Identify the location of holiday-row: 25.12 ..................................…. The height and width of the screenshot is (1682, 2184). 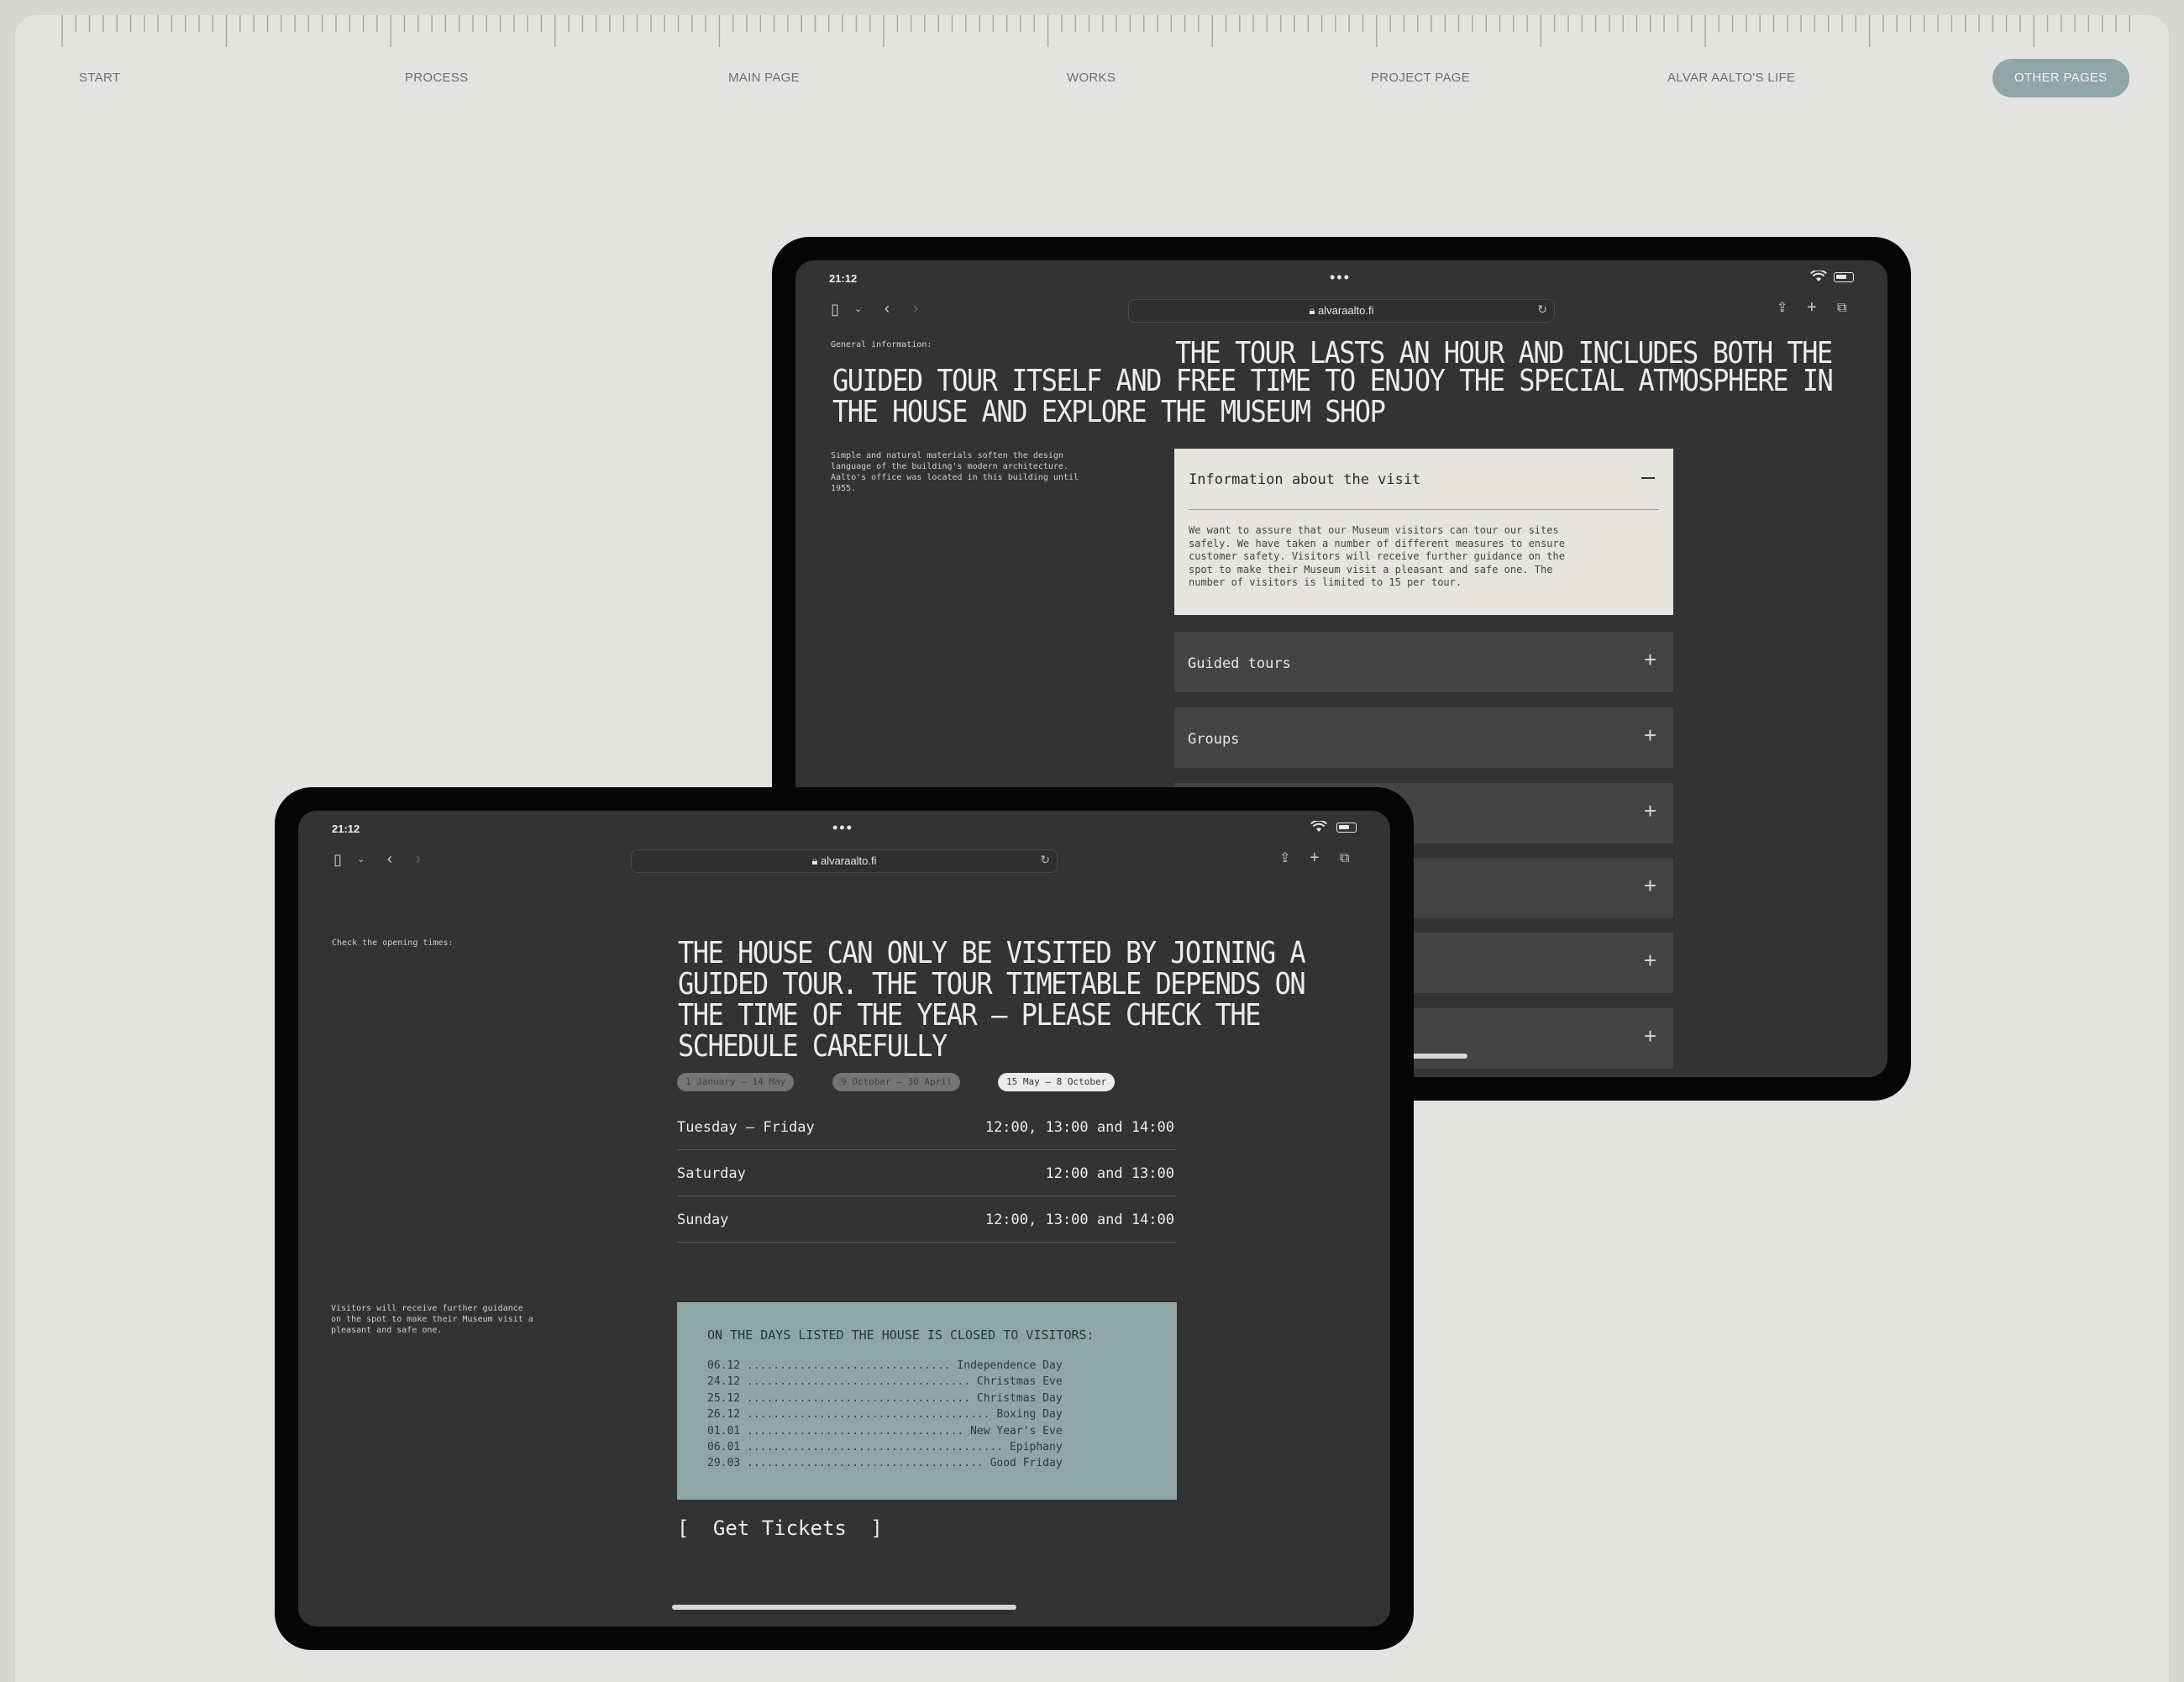
(925, 1398).